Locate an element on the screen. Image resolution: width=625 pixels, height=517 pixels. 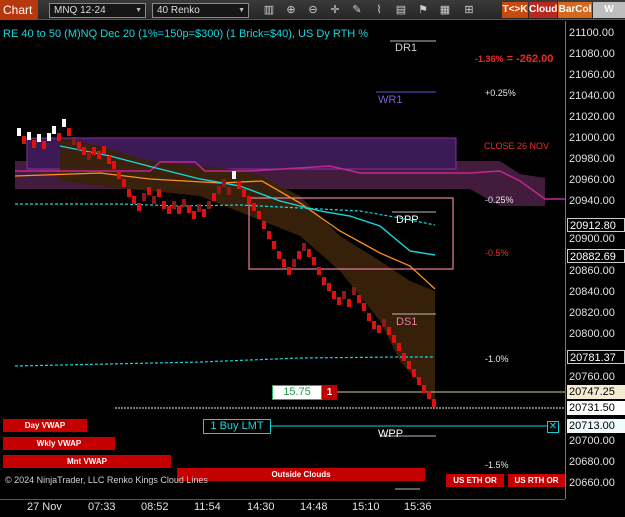
vwap-button: W VWA is located at coordinates (609, 16).